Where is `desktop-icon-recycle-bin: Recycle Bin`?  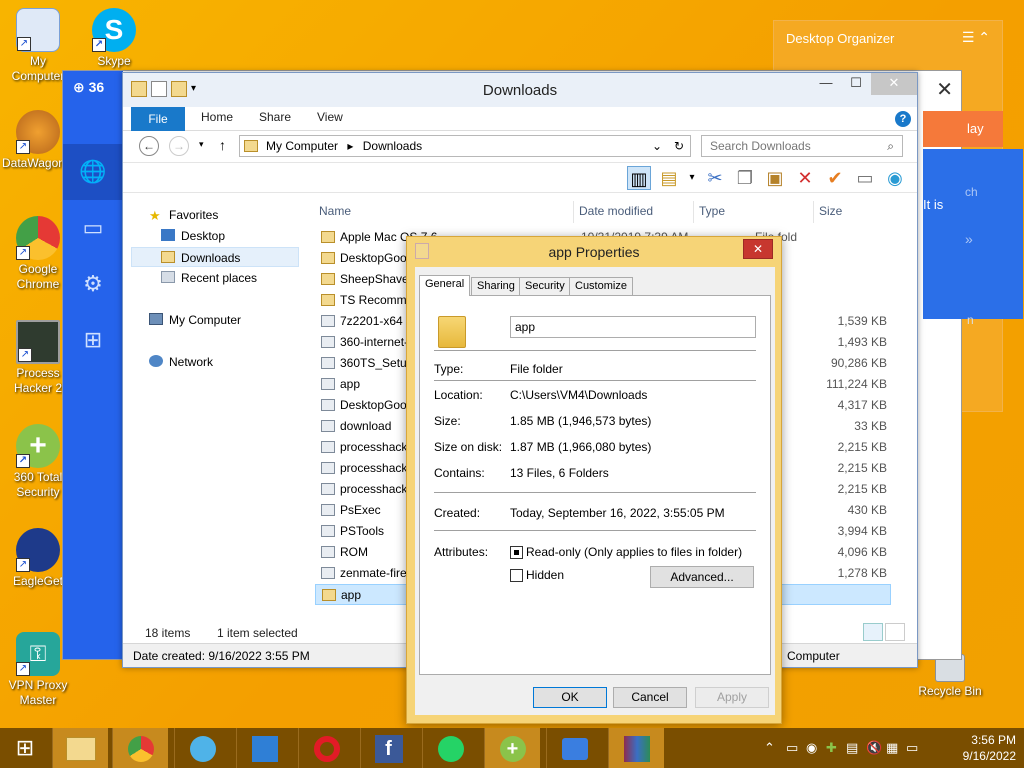 desktop-icon-recycle-bin: Recycle Bin is located at coordinates (950, 676).